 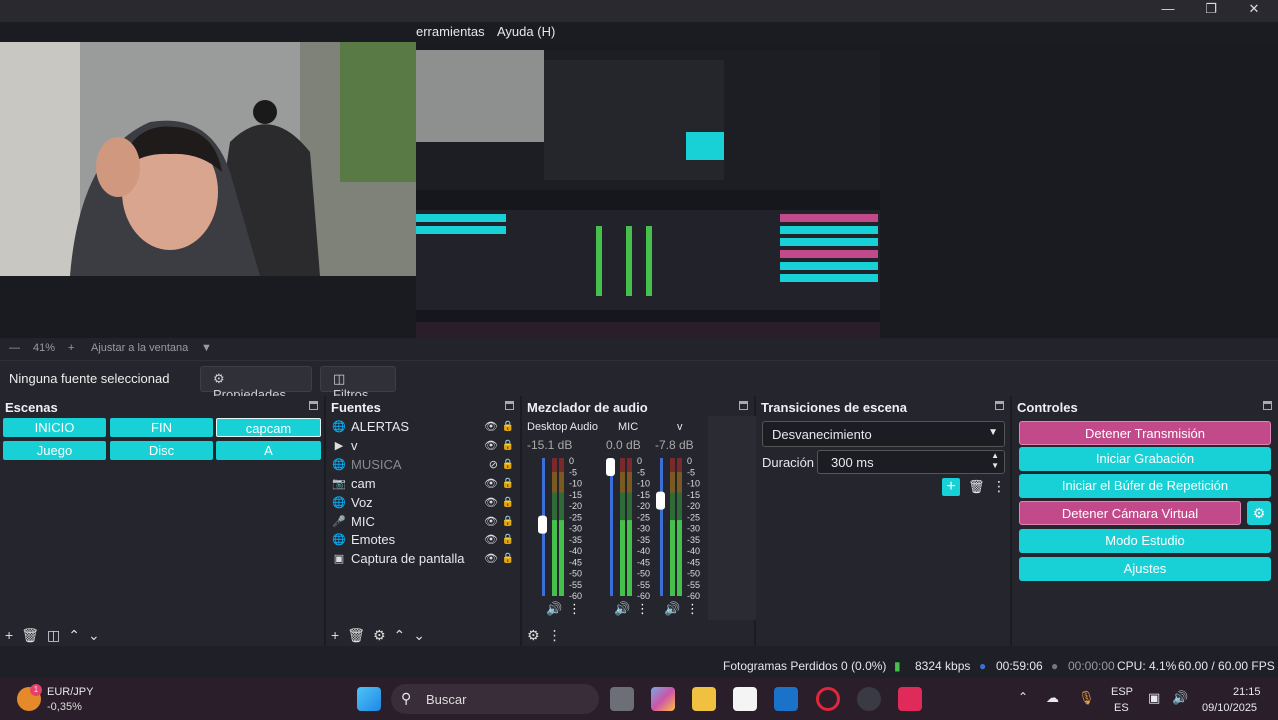 What do you see at coordinates (1086, 698) in the screenshot?
I see `microphone-icon: 🎙` at bounding box center [1086, 698].